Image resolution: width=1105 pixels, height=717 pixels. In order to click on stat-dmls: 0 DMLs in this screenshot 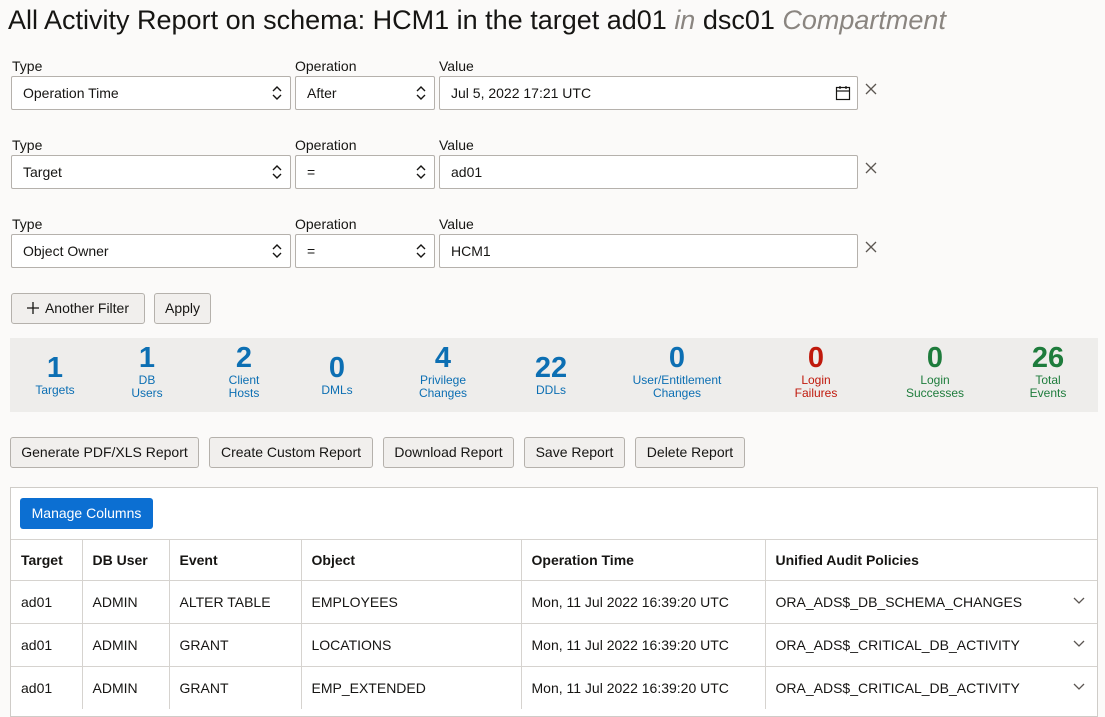, I will do `click(337, 374)`.